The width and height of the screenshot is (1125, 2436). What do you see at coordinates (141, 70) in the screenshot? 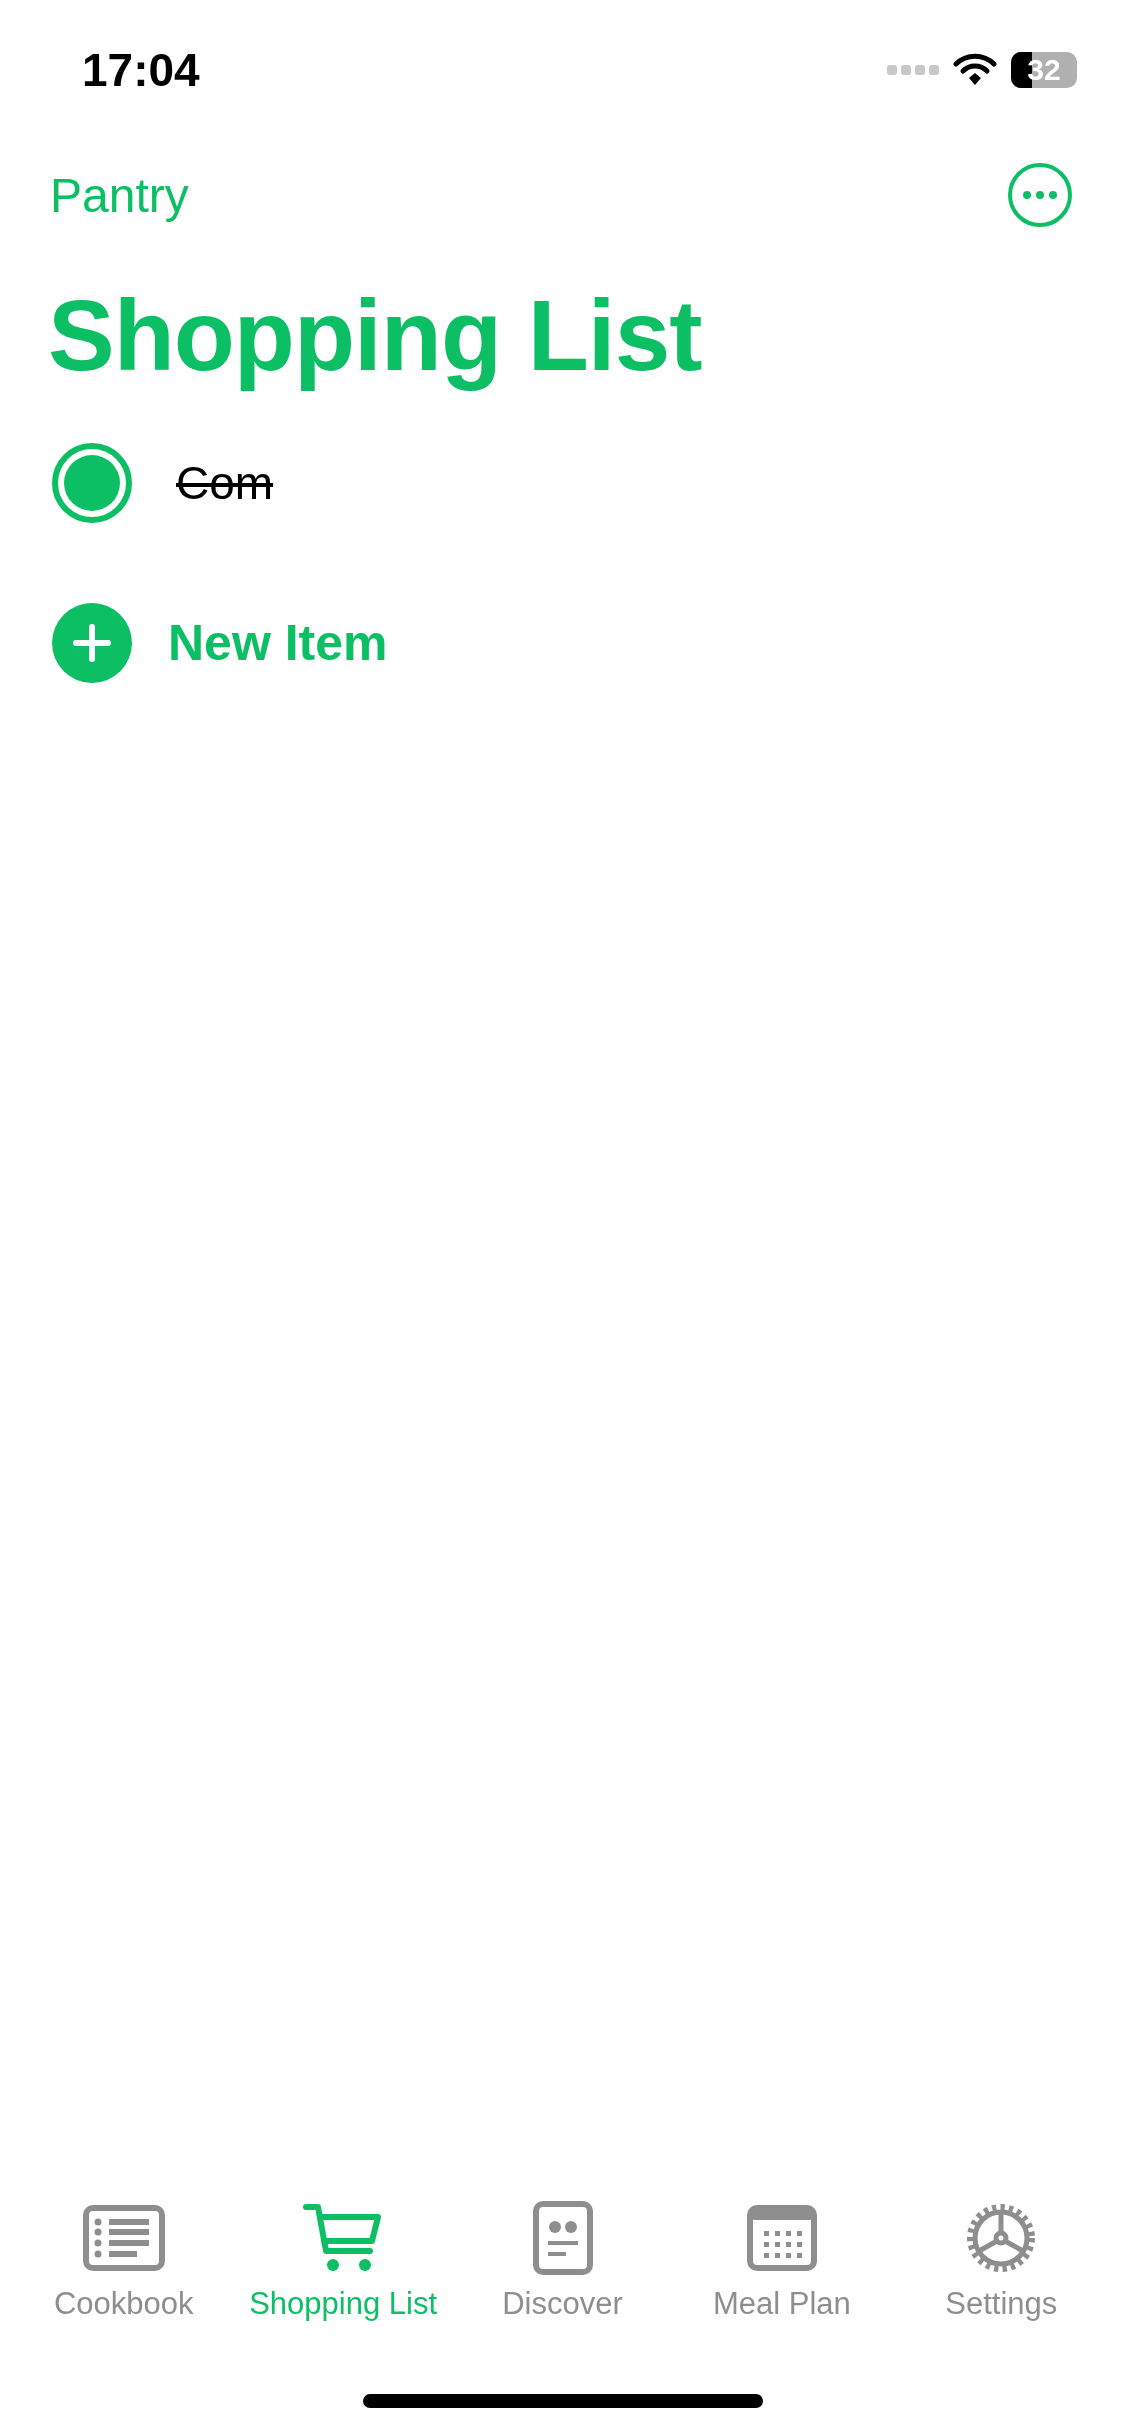
I see `status-time: 17:04` at bounding box center [141, 70].